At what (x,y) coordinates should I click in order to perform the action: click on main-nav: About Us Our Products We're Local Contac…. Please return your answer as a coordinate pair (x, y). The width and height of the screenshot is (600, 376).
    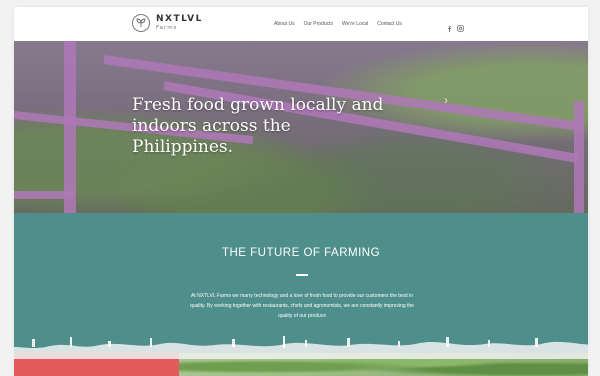
    Looking at the image, I should click on (342, 24).